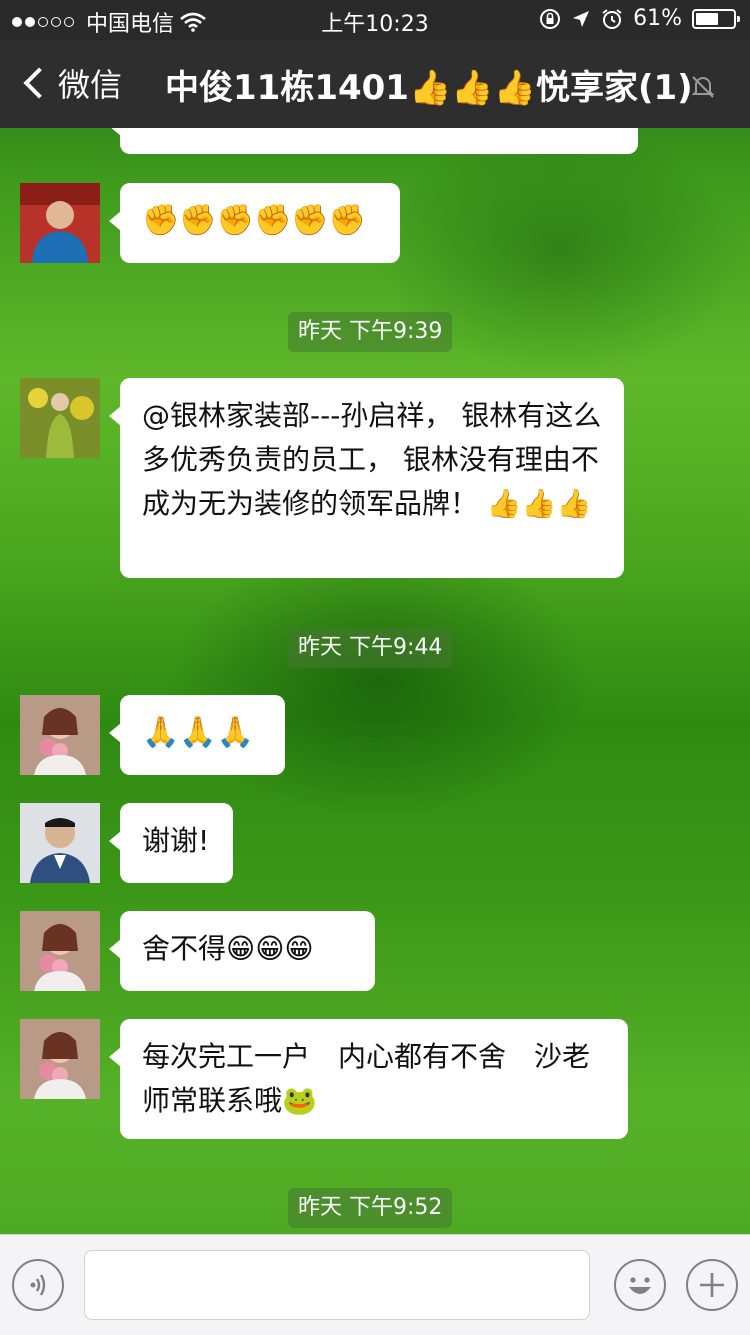 Image resolution: width=750 pixels, height=1335 pixels. I want to click on message-bubble-partial: ✊✊, so click(373, 141).